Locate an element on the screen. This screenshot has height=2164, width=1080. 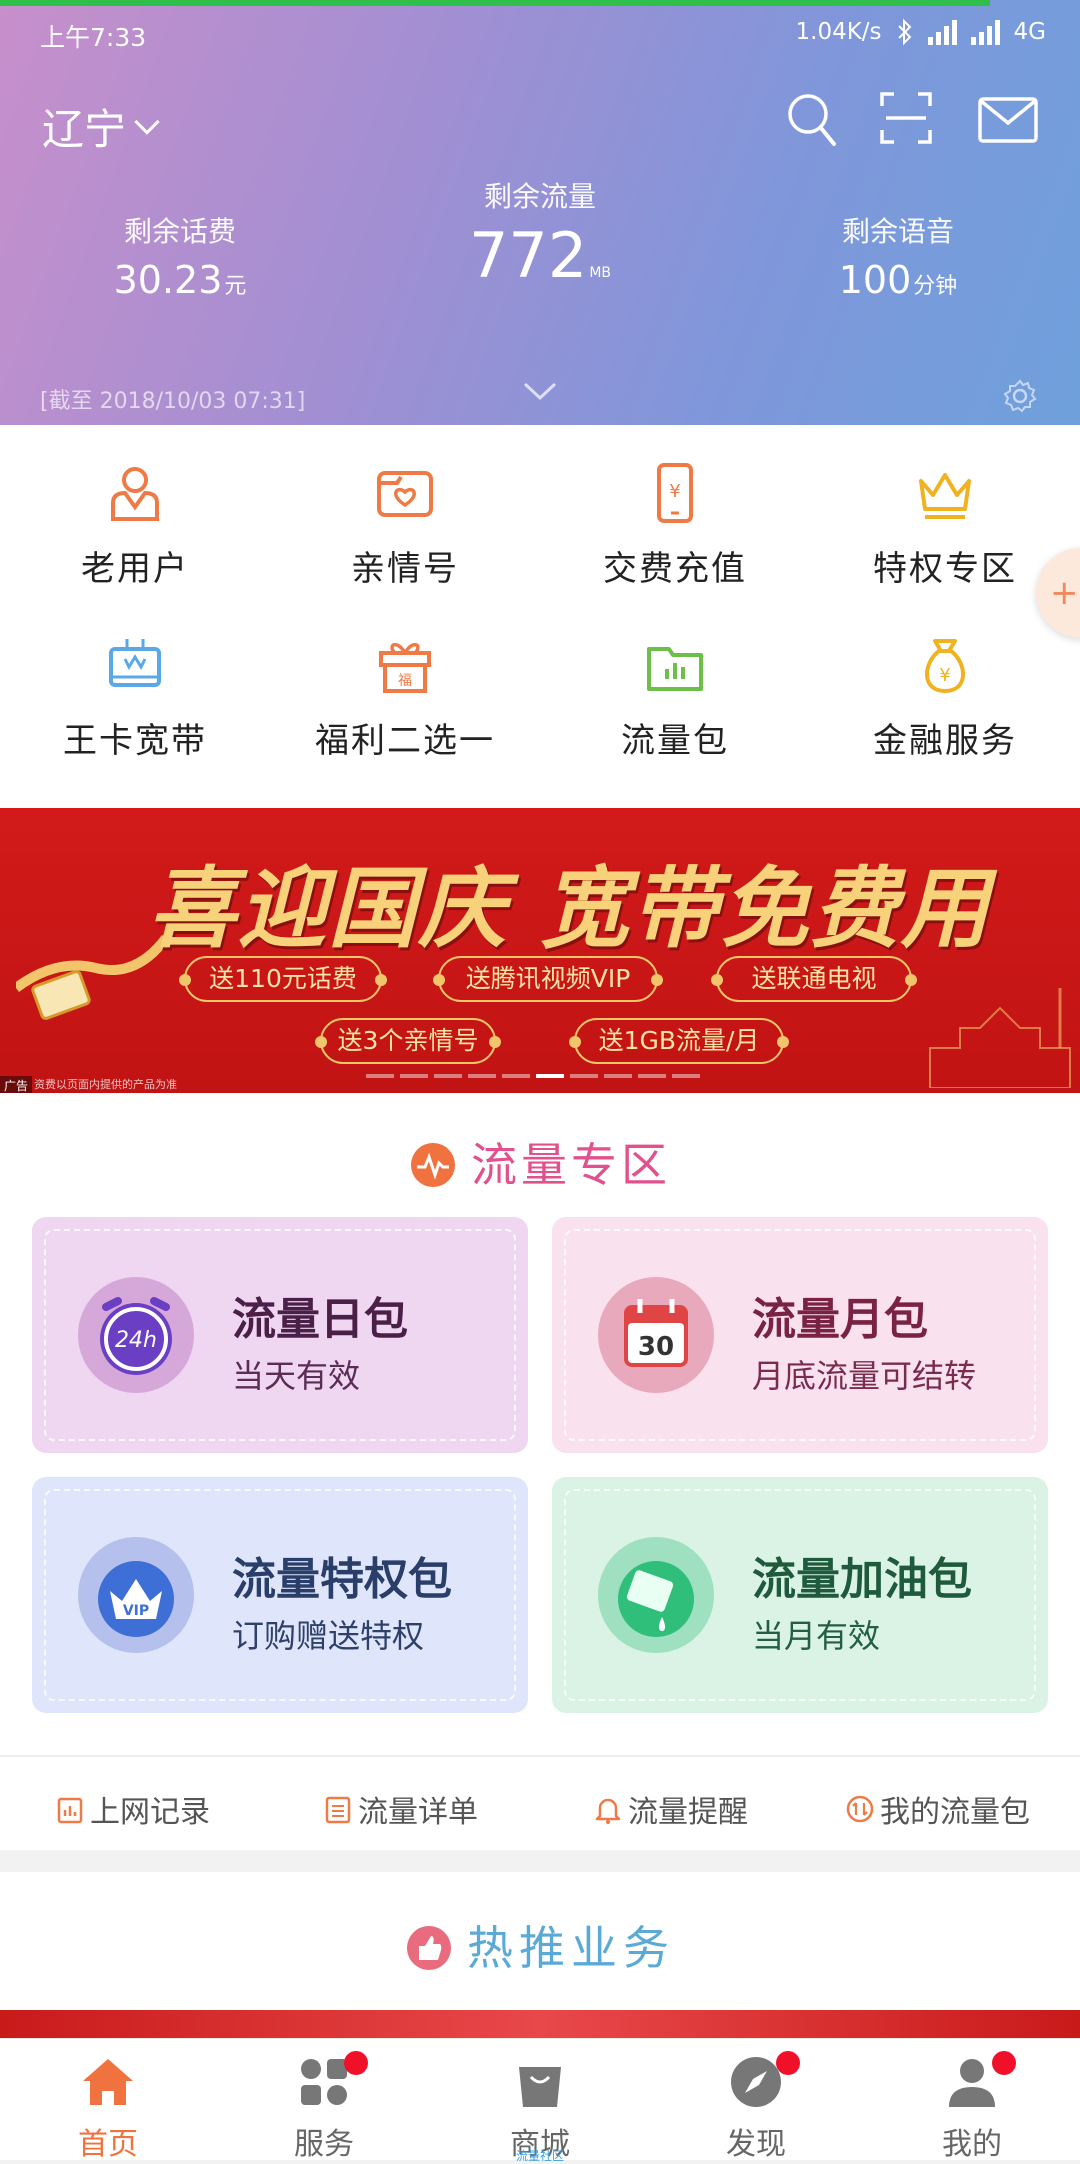
network-type: 4G is located at coordinates (1029, 32).